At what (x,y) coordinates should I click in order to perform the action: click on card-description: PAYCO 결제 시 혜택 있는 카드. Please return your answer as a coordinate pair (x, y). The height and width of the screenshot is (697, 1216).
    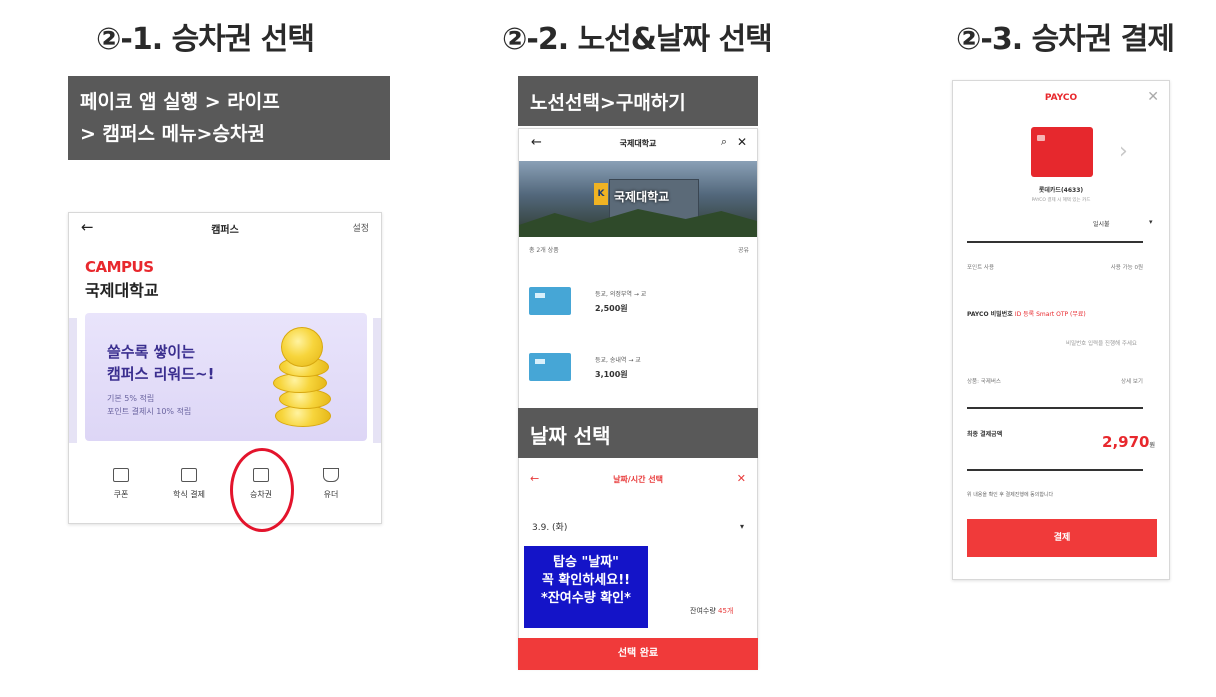
    Looking at the image, I should click on (1061, 200).